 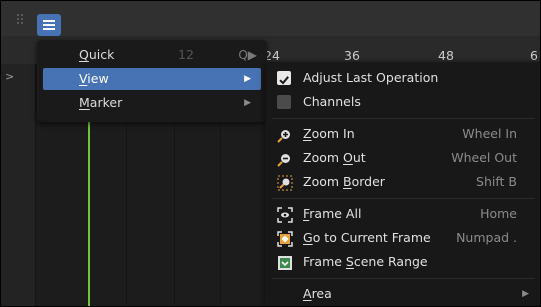 What do you see at coordinates (284, 102) in the screenshot?
I see `checkbox-unchecked-icon` at bounding box center [284, 102].